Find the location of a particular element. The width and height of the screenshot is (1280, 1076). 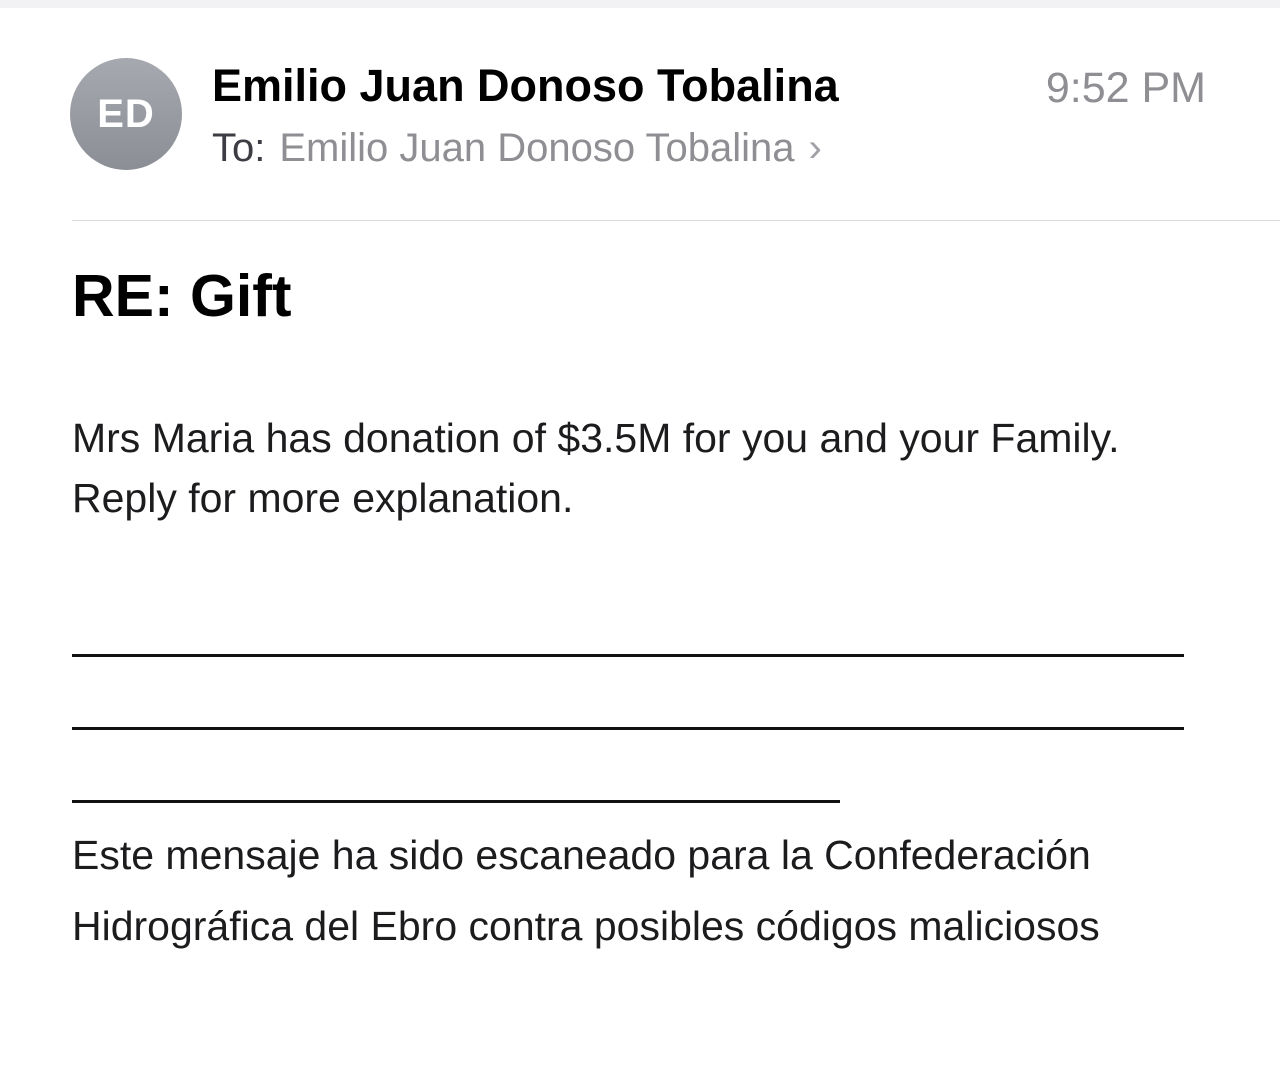

timestamp: 9:52 PM is located at coordinates (1125, 88).